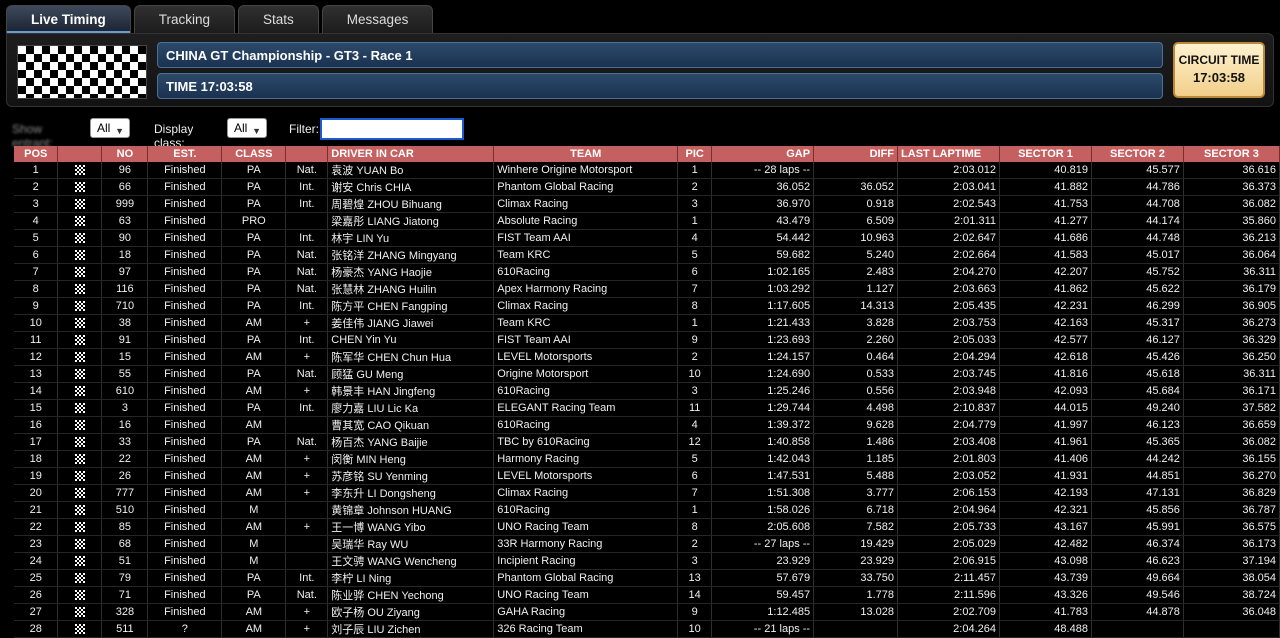 This screenshot has height=638, width=1280. I want to click on sector3-cell, so click(1231, 629).